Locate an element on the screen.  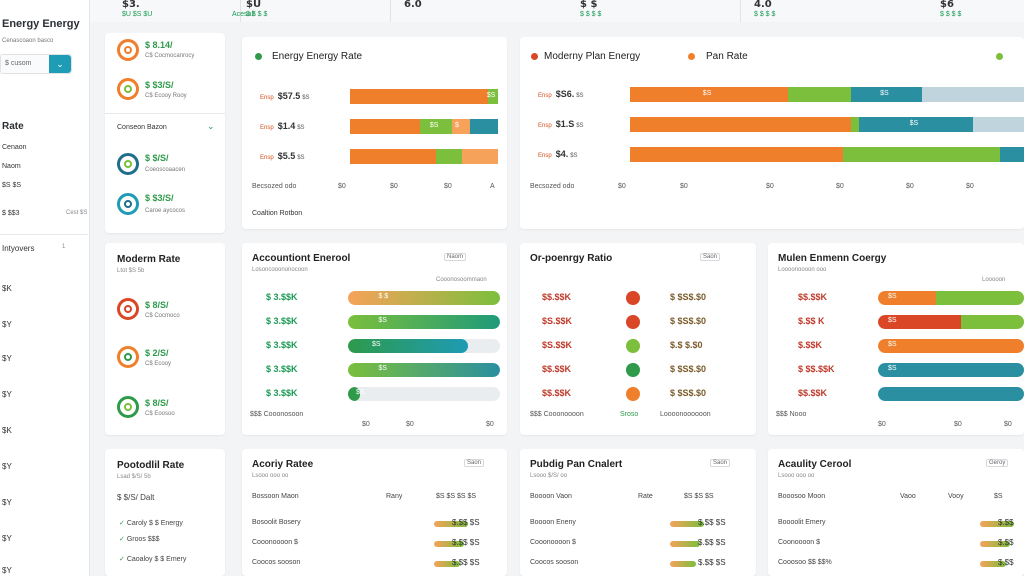
list-item: ✓ Groos $$$ is located at coordinates (139, 539).